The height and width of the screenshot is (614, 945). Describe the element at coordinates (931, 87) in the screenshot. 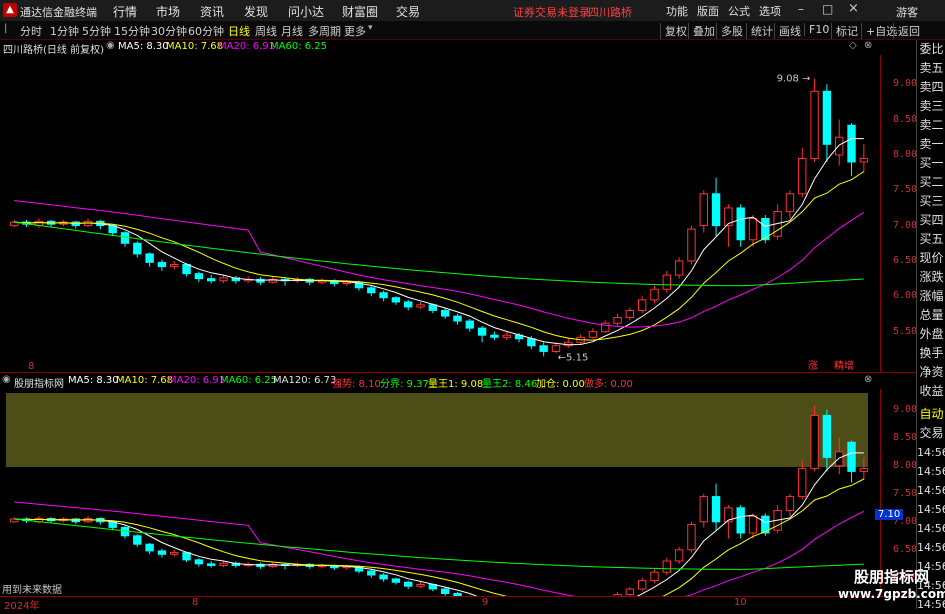

I see `sidebar-item: 卖四` at that location.